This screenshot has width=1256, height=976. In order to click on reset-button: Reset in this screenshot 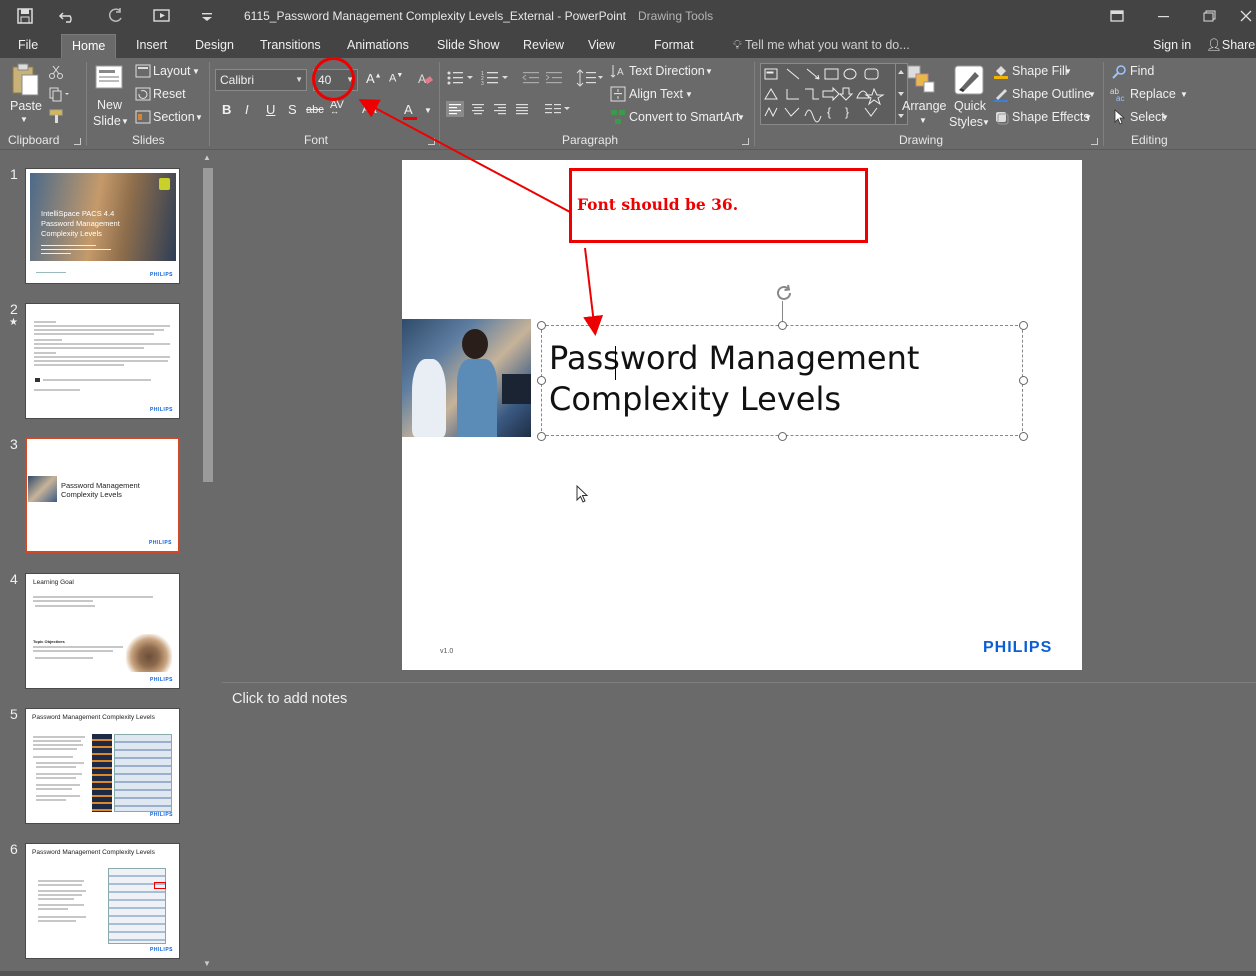, I will do `click(169, 94)`.